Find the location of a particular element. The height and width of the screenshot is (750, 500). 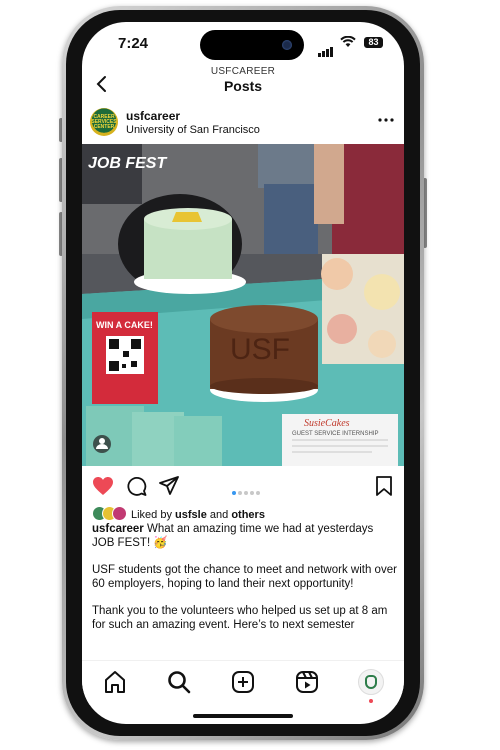

nav-header: USFCAREER Posts is located at coordinates (243, 83).